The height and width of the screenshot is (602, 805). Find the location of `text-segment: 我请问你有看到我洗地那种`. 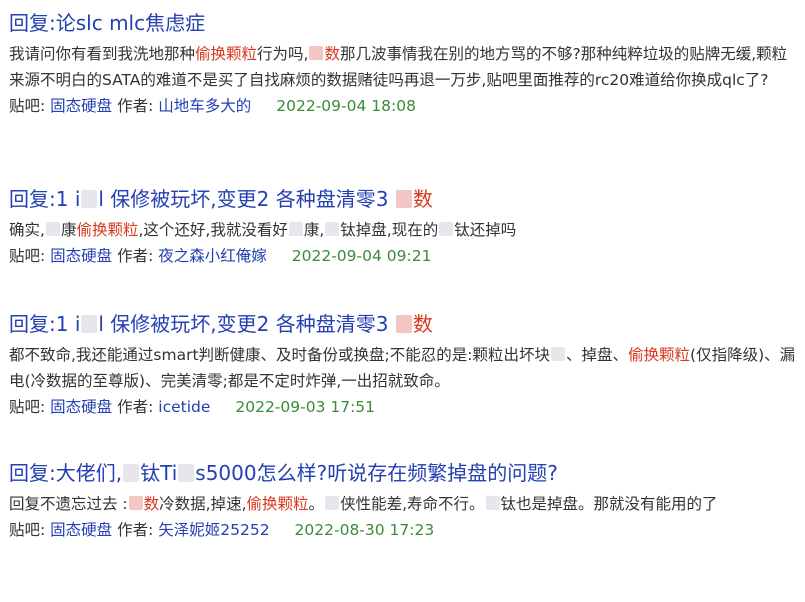

text-segment: 我请问你有看到我洗地那种 is located at coordinates (102, 54).